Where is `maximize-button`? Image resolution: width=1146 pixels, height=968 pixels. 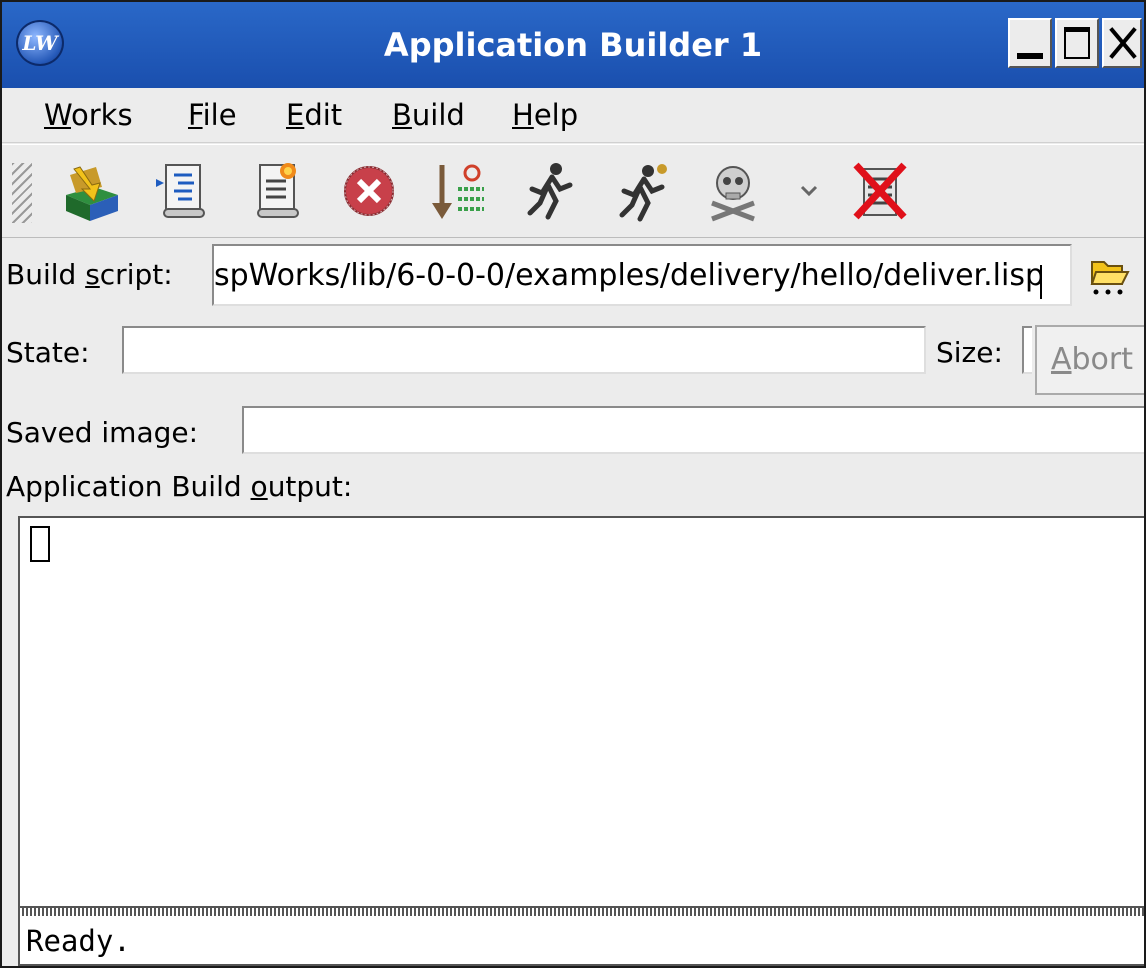
maximize-button is located at coordinates (1077, 43).